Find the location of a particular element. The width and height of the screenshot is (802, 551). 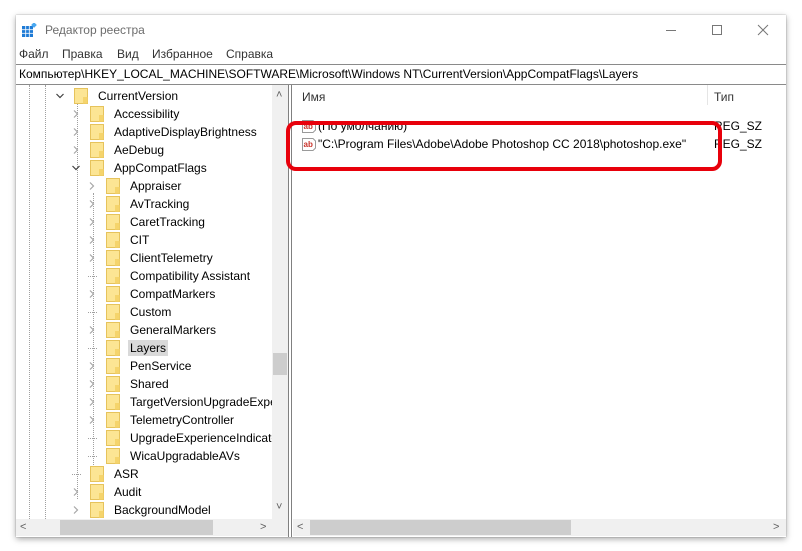

maximize-button is located at coordinates (717, 30).